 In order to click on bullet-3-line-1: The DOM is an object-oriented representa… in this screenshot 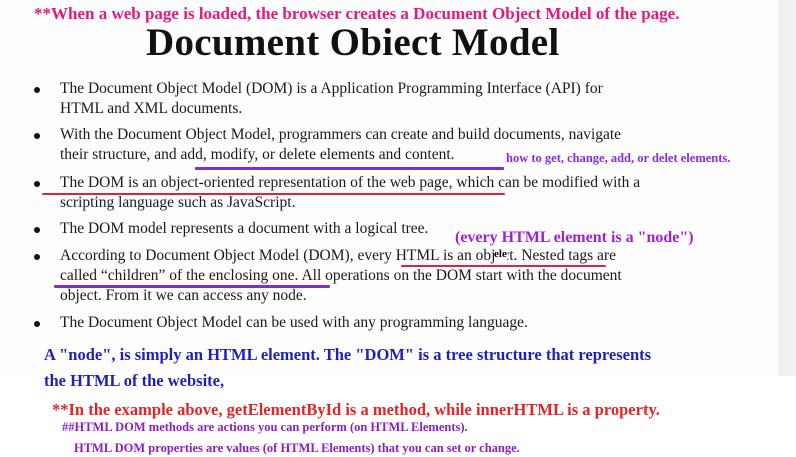, I will do `click(350, 182)`.